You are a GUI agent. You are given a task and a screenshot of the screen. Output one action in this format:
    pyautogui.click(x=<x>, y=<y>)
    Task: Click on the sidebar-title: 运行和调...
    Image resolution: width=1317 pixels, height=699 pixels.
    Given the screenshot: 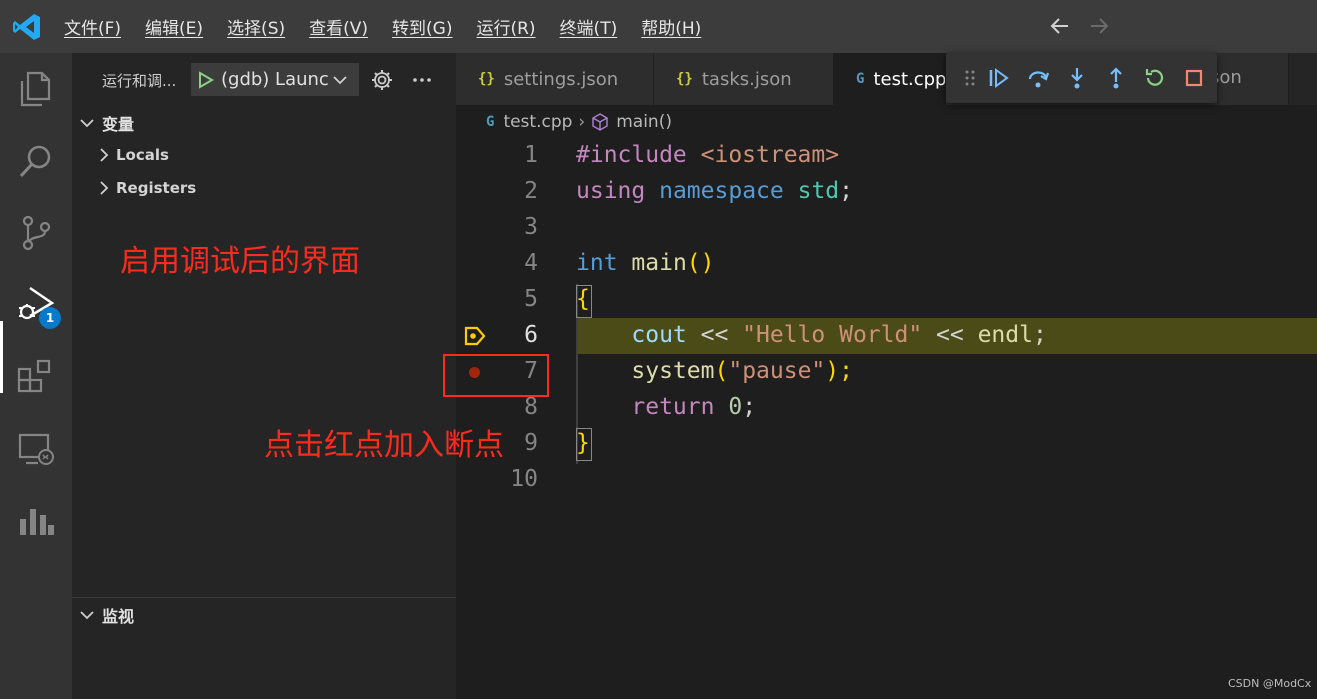 What is the action you would take?
    pyautogui.click(x=139, y=81)
    